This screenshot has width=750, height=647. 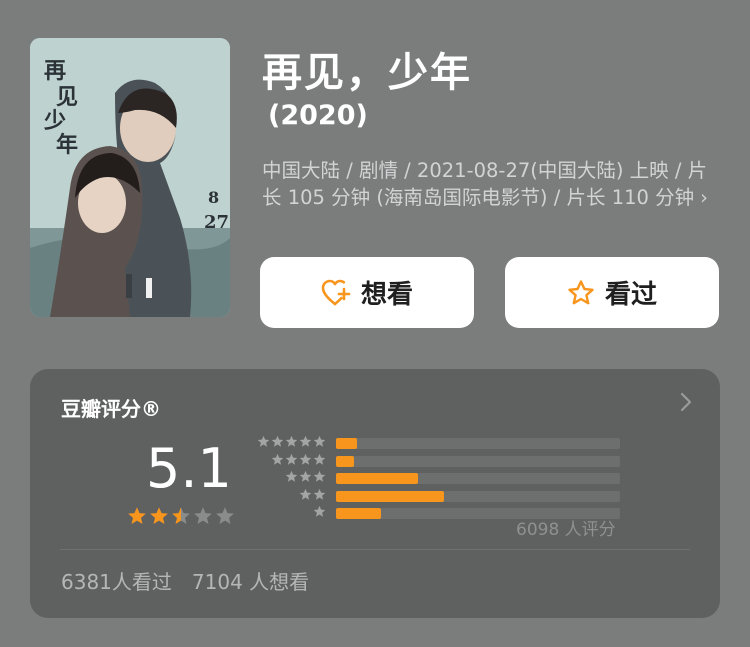 I want to click on want-label: 想看, so click(x=386, y=295).